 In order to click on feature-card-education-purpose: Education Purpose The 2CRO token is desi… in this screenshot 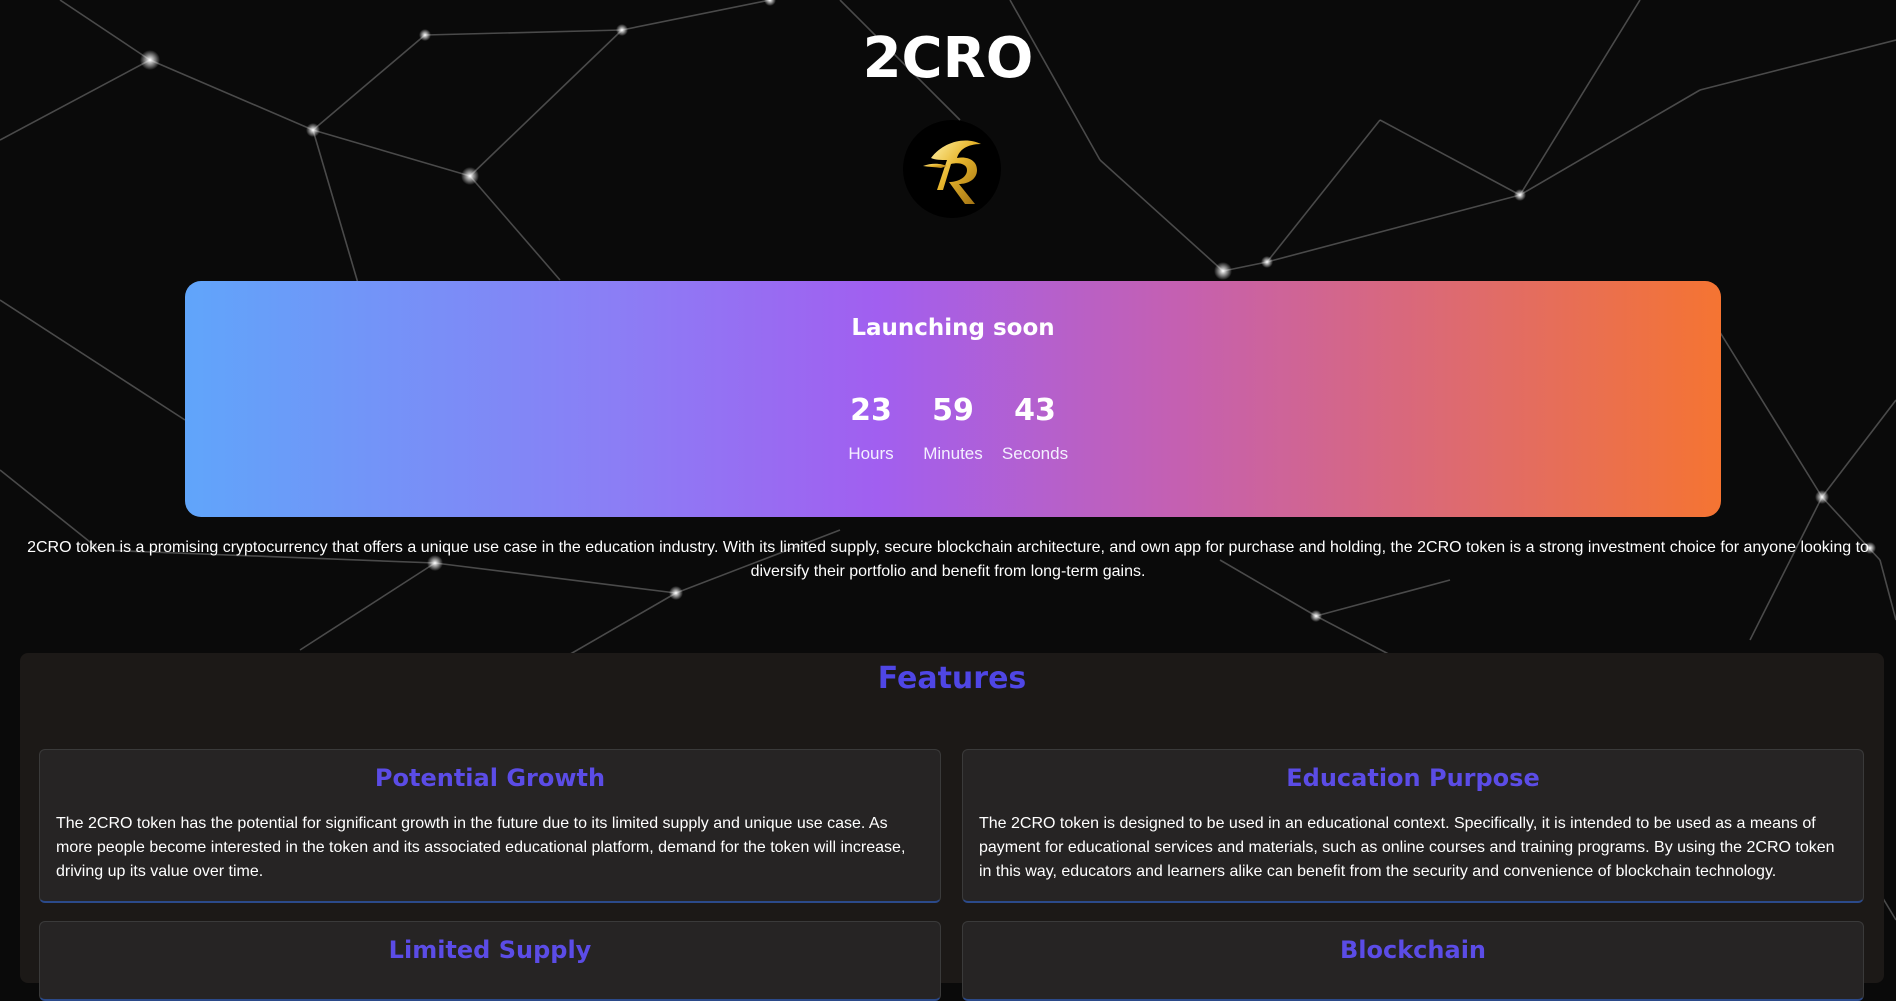, I will do `click(1413, 826)`.